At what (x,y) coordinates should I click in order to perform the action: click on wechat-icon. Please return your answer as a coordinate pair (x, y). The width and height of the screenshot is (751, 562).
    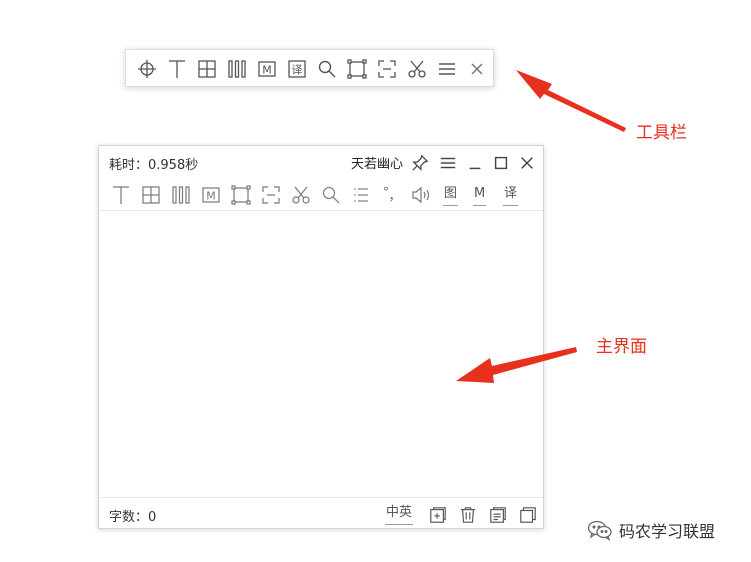
    Looking at the image, I should click on (600, 530).